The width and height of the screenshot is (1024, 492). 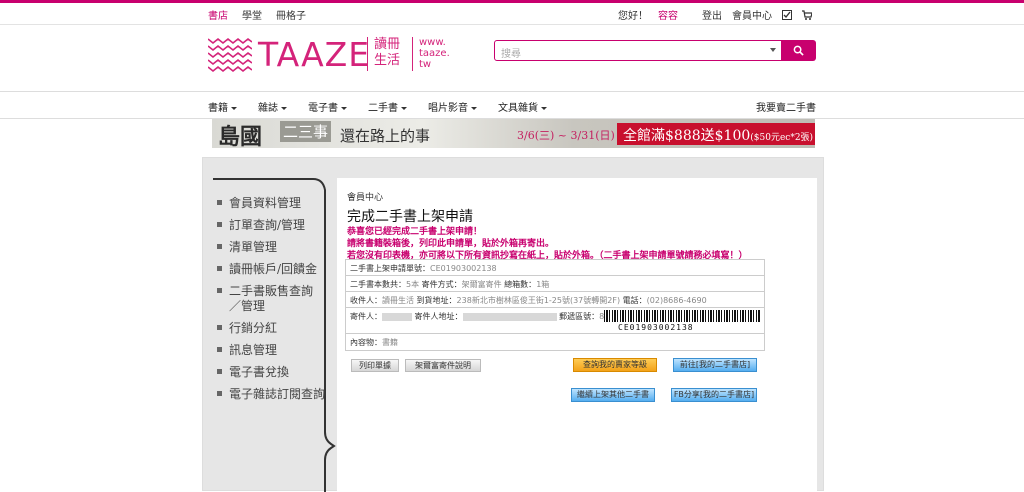 I want to click on table-row: 二手書上架申請單號：CE01903002138, so click(x=555, y=268).